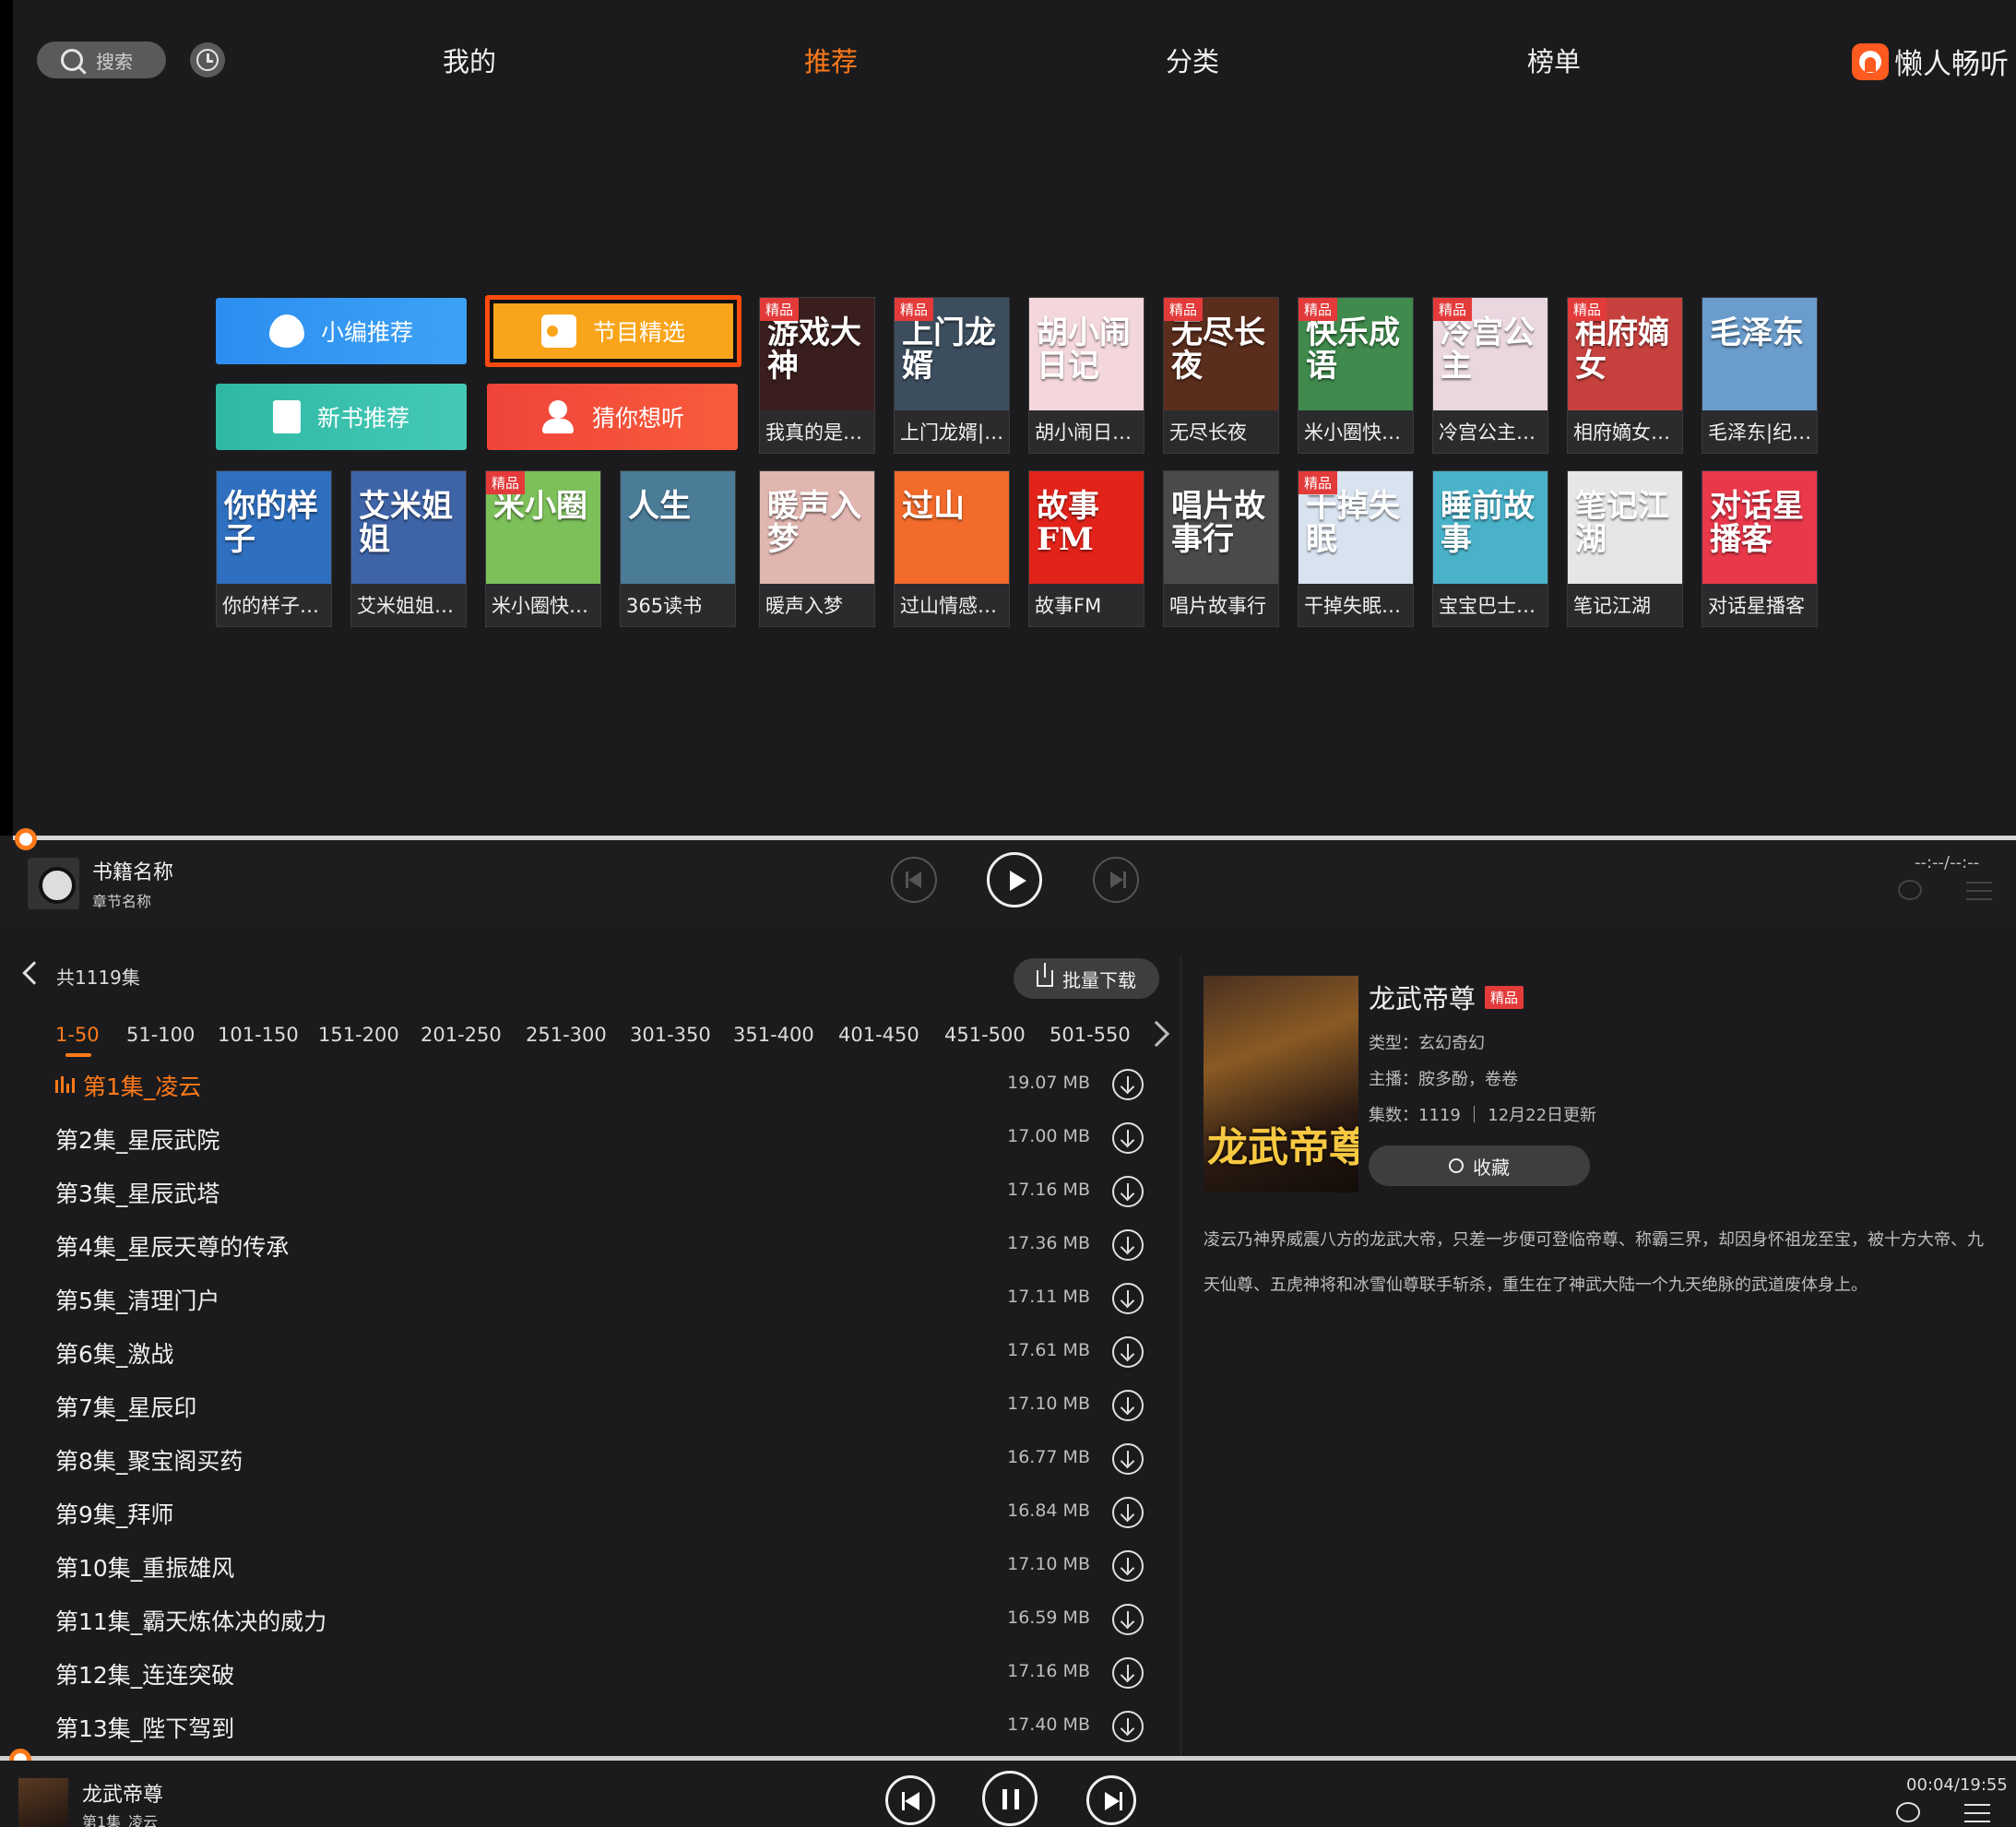 The height and width of the screenshot is (1827, 2016). What do you see at coordinates (599, 1566) in the screenshot?
I see `episode-row: 第10集_重振雄风 17.10 MB` at bounding box center [599, 1566].